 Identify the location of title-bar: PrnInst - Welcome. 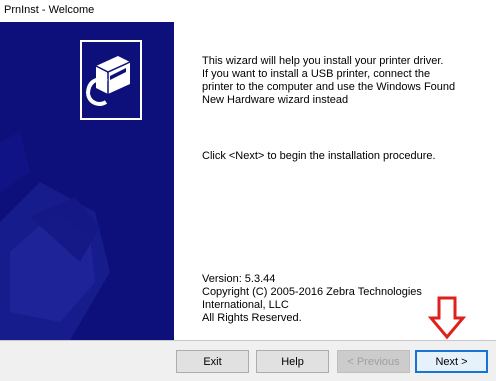
(248, 11).